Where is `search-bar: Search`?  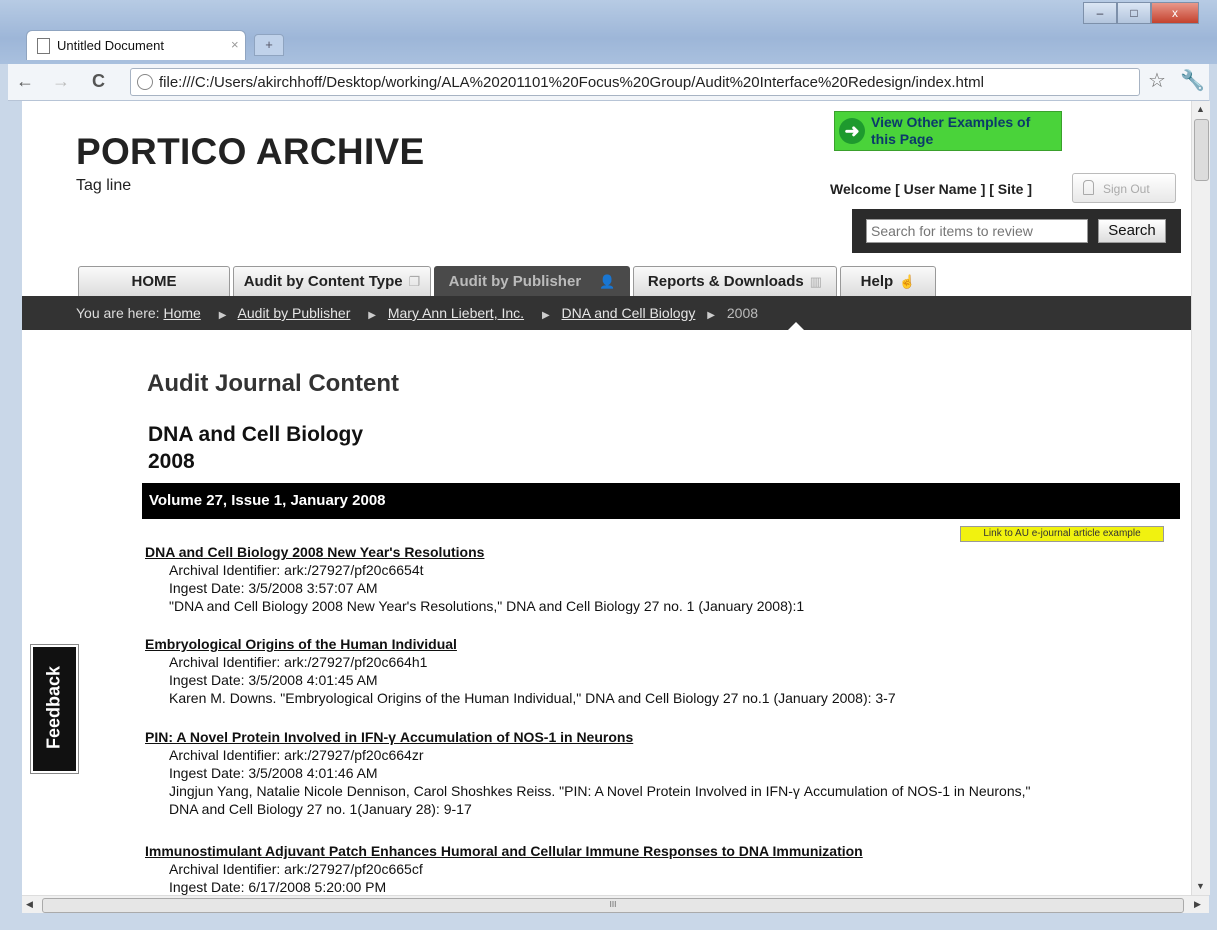
search-bar: Search is located at coordinates (1016, 231).